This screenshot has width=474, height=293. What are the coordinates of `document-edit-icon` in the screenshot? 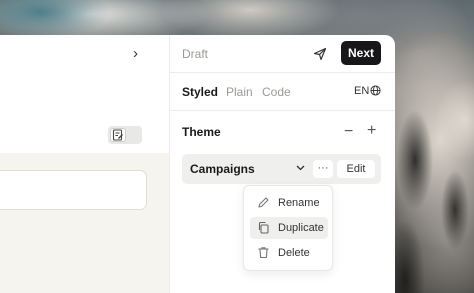 It's located at (117, 135).